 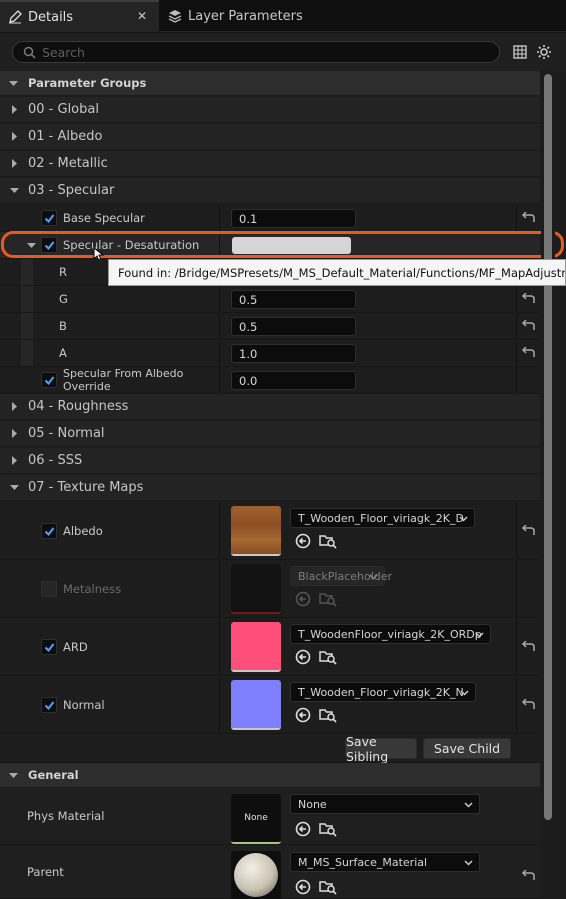 What do you see at coordinates (256, 705) in the screenshot?
I see `normal-texture-thumbnail` at bounding box center [256, 705].